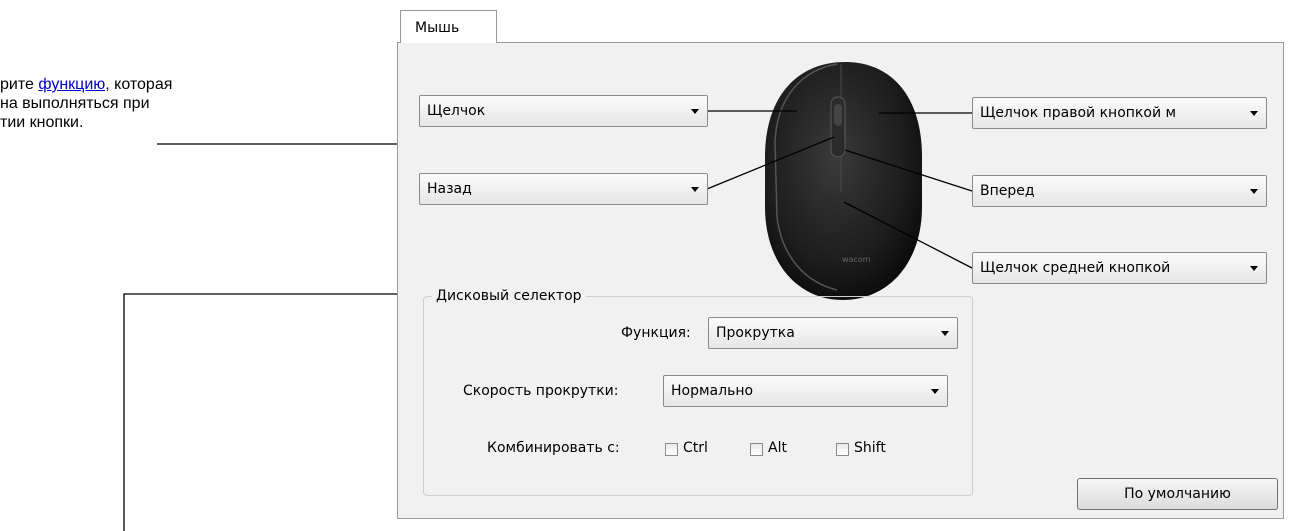  I want to click on back-button-dropdown: Назад, so click(563, 189).